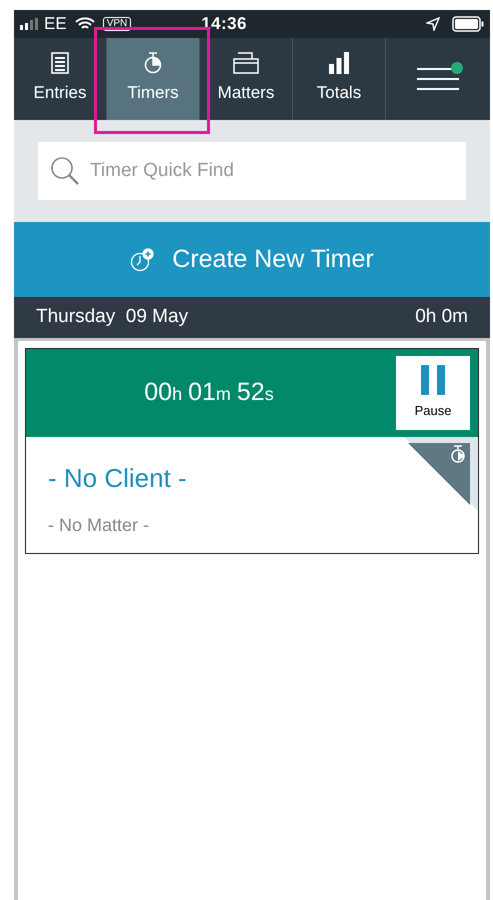 This screenshot has width=493, height=900. Describe the element at coordinates (153, 63) in the screenshot. I see `stopwatch-icon` at that location.